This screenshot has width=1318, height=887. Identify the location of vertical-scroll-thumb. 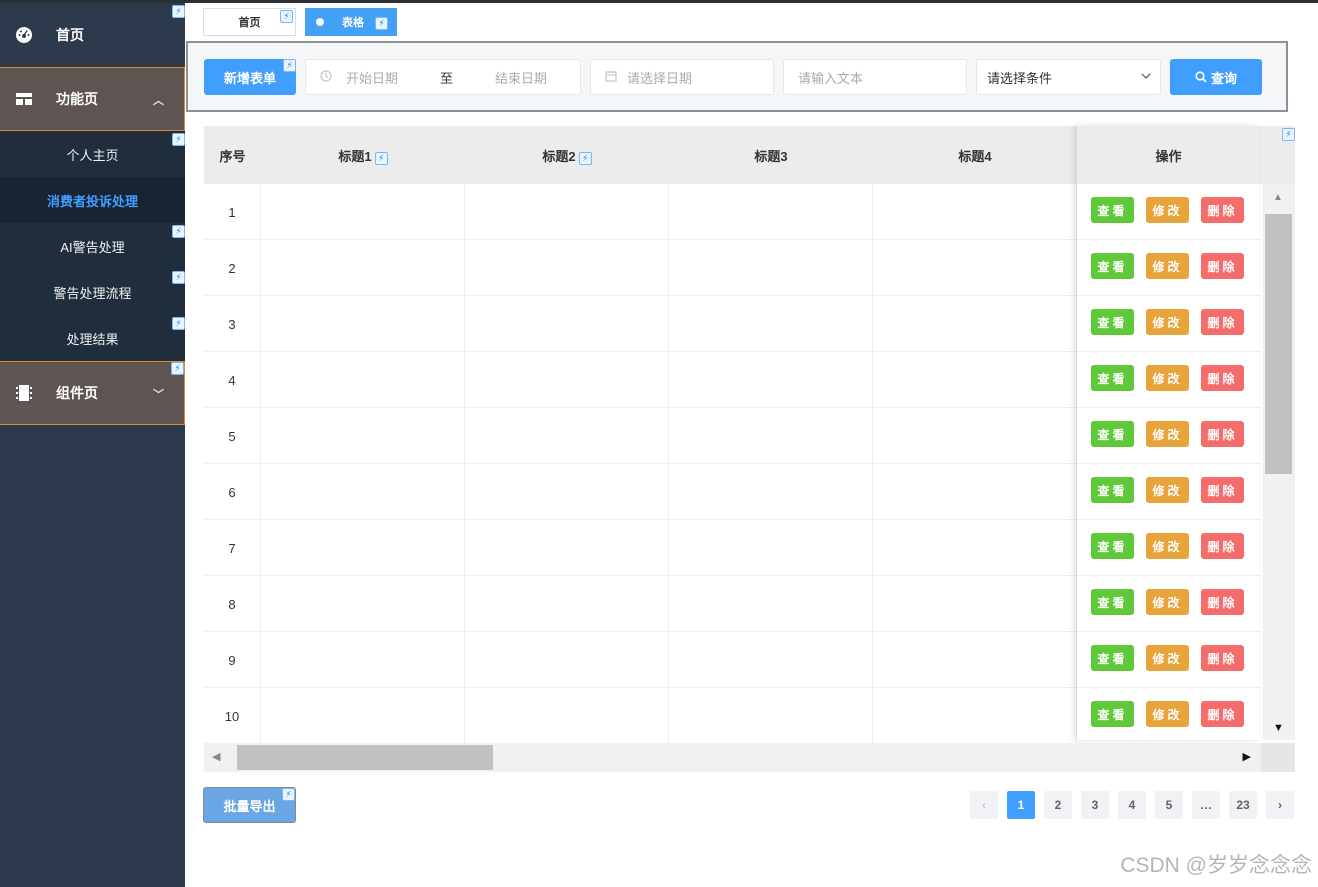
(1278, 344).